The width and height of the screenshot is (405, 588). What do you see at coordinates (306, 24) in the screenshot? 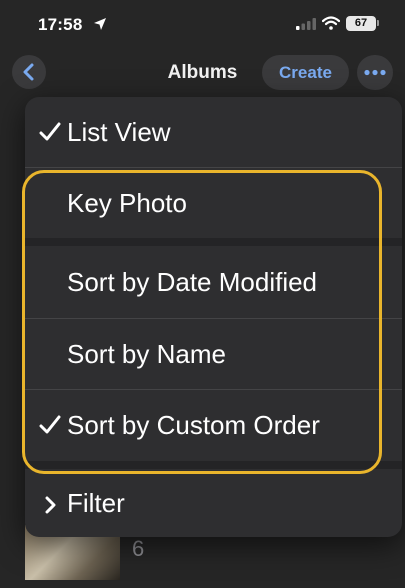
I see `cellular-signal-icon` at bounding box center [306, 24].